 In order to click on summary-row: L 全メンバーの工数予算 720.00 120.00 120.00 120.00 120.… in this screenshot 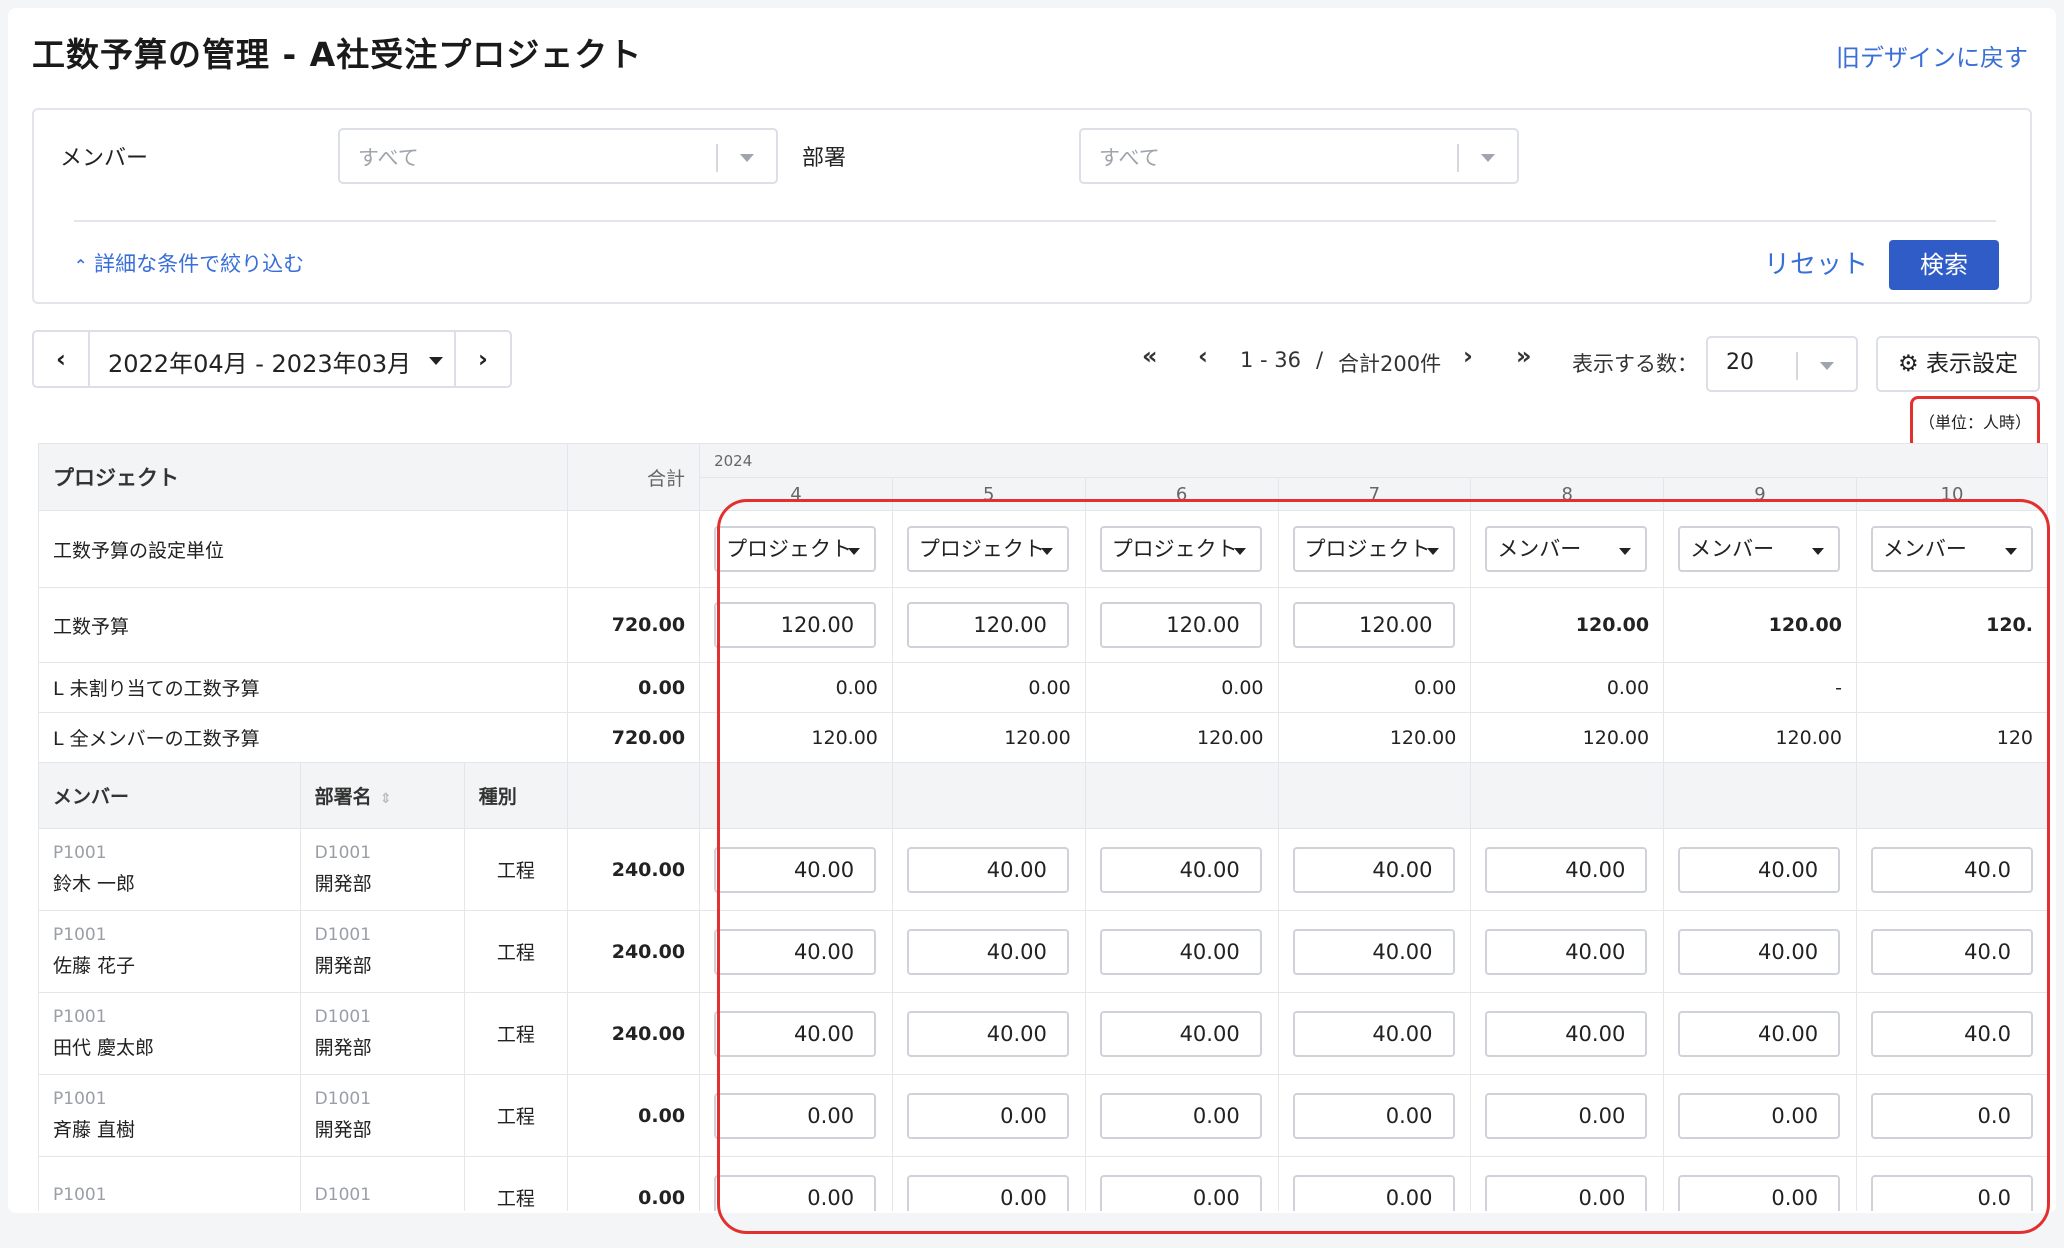, I will do `click(1043, 737)`.